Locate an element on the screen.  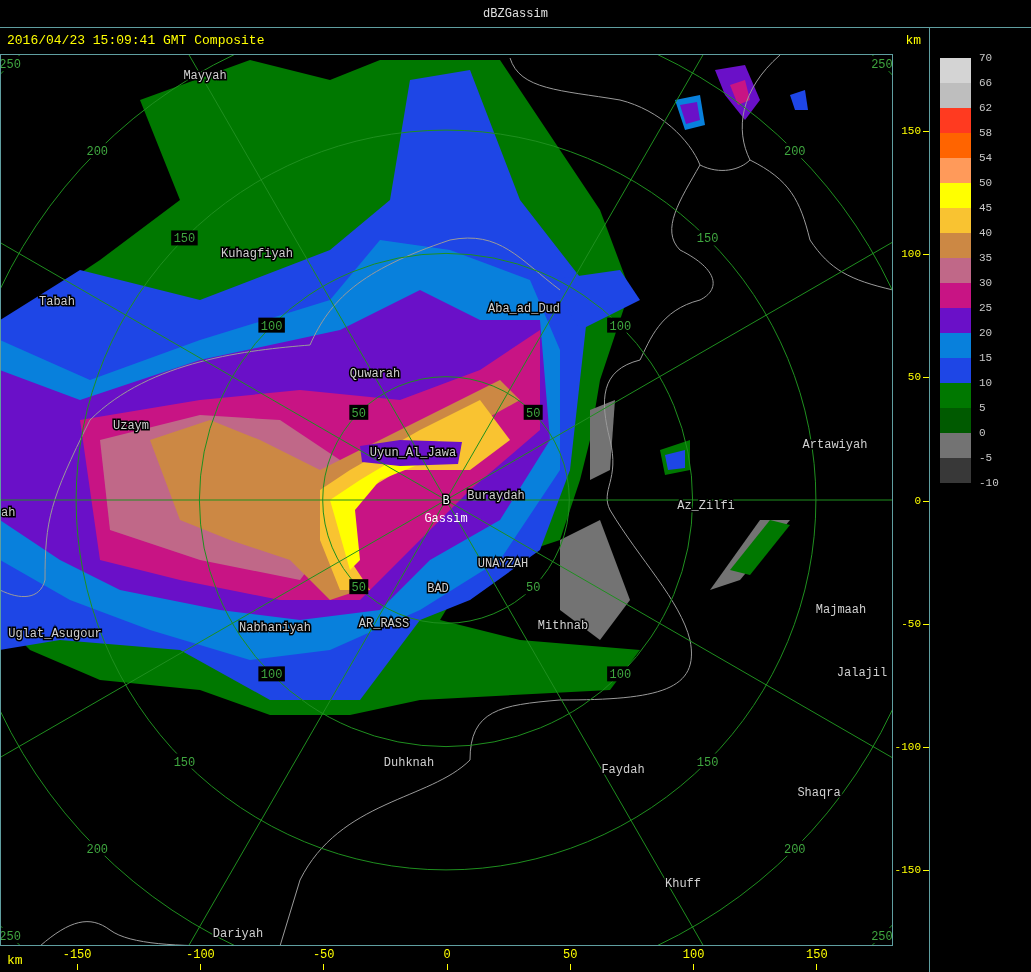
place-label: Shaqra is located at coordinates (819, 793).